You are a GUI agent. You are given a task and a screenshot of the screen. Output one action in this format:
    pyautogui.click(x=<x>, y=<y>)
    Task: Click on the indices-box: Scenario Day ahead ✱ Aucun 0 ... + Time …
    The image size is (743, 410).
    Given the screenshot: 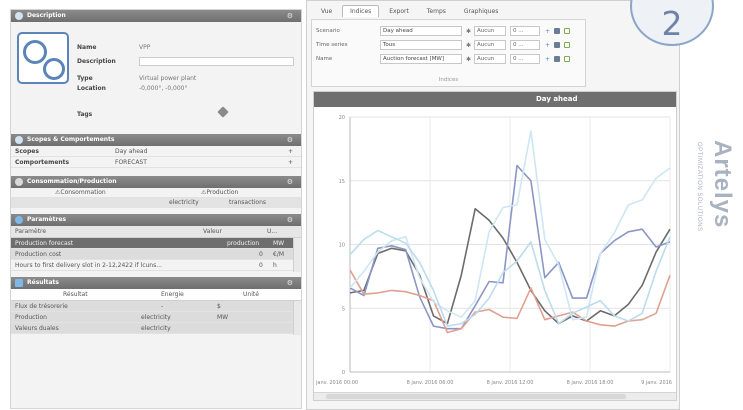 What is the action you would take?
    pyautogui.click(x=448, y=53)
    